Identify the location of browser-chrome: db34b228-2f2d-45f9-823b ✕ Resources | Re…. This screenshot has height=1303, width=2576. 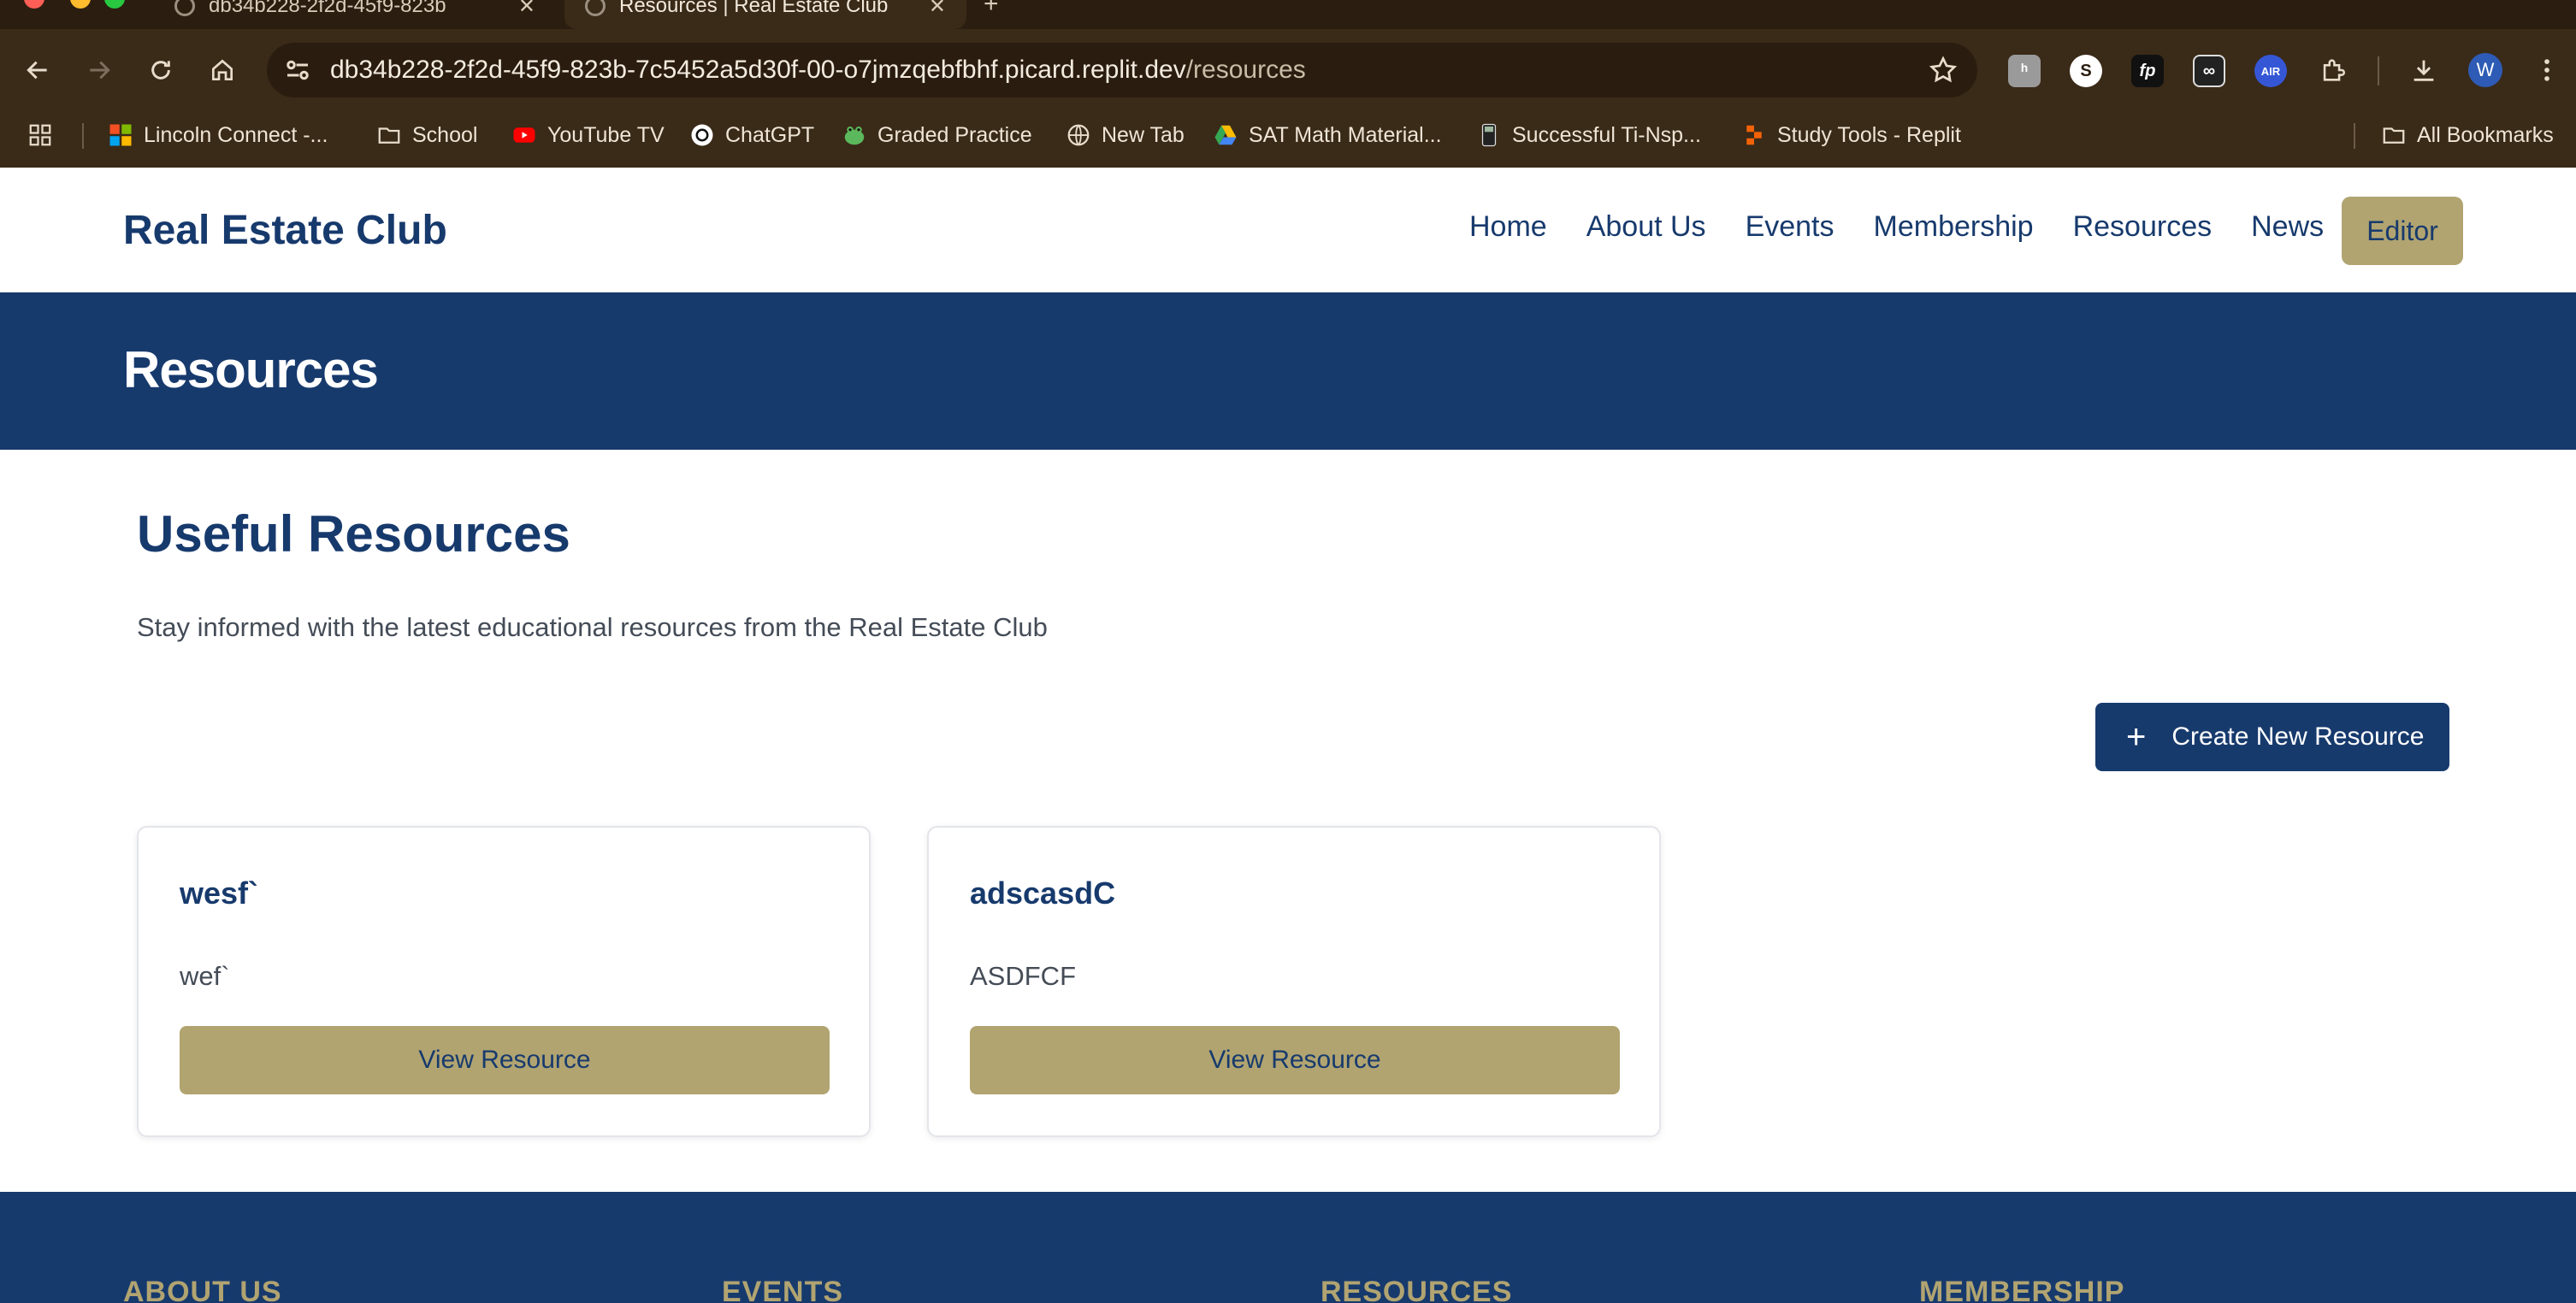
(1288, 84).